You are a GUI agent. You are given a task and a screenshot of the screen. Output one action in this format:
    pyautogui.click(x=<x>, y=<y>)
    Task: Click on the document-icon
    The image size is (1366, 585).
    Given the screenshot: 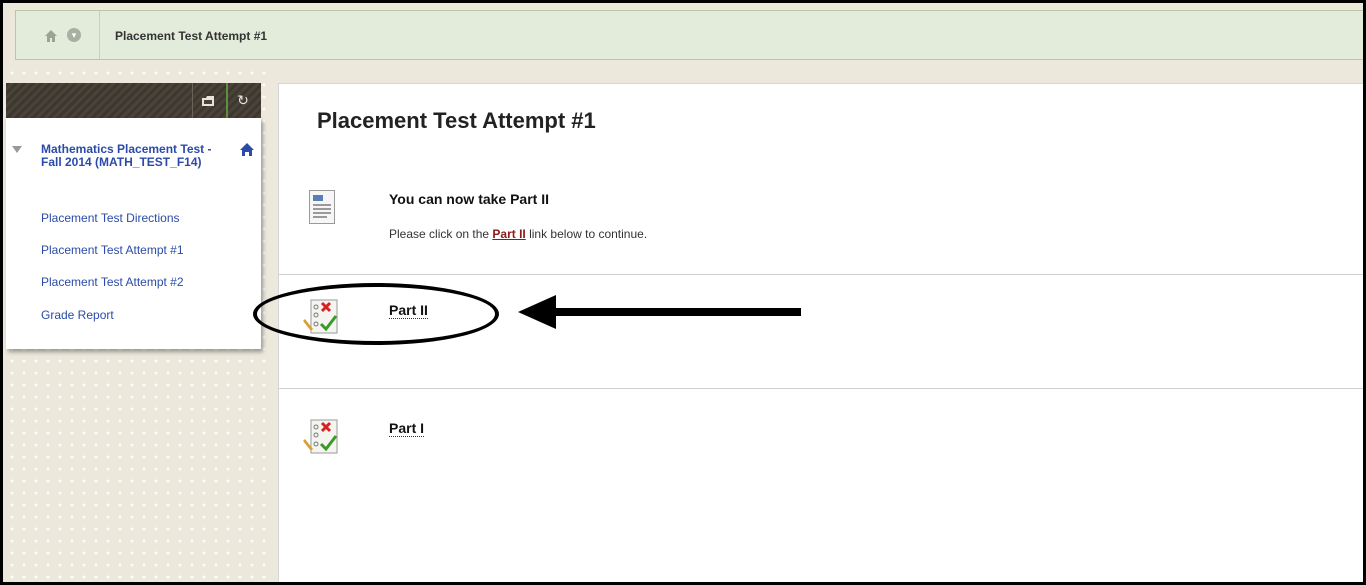 What is the action you would take?
    pyautogui.click(x=322, y=207)
    